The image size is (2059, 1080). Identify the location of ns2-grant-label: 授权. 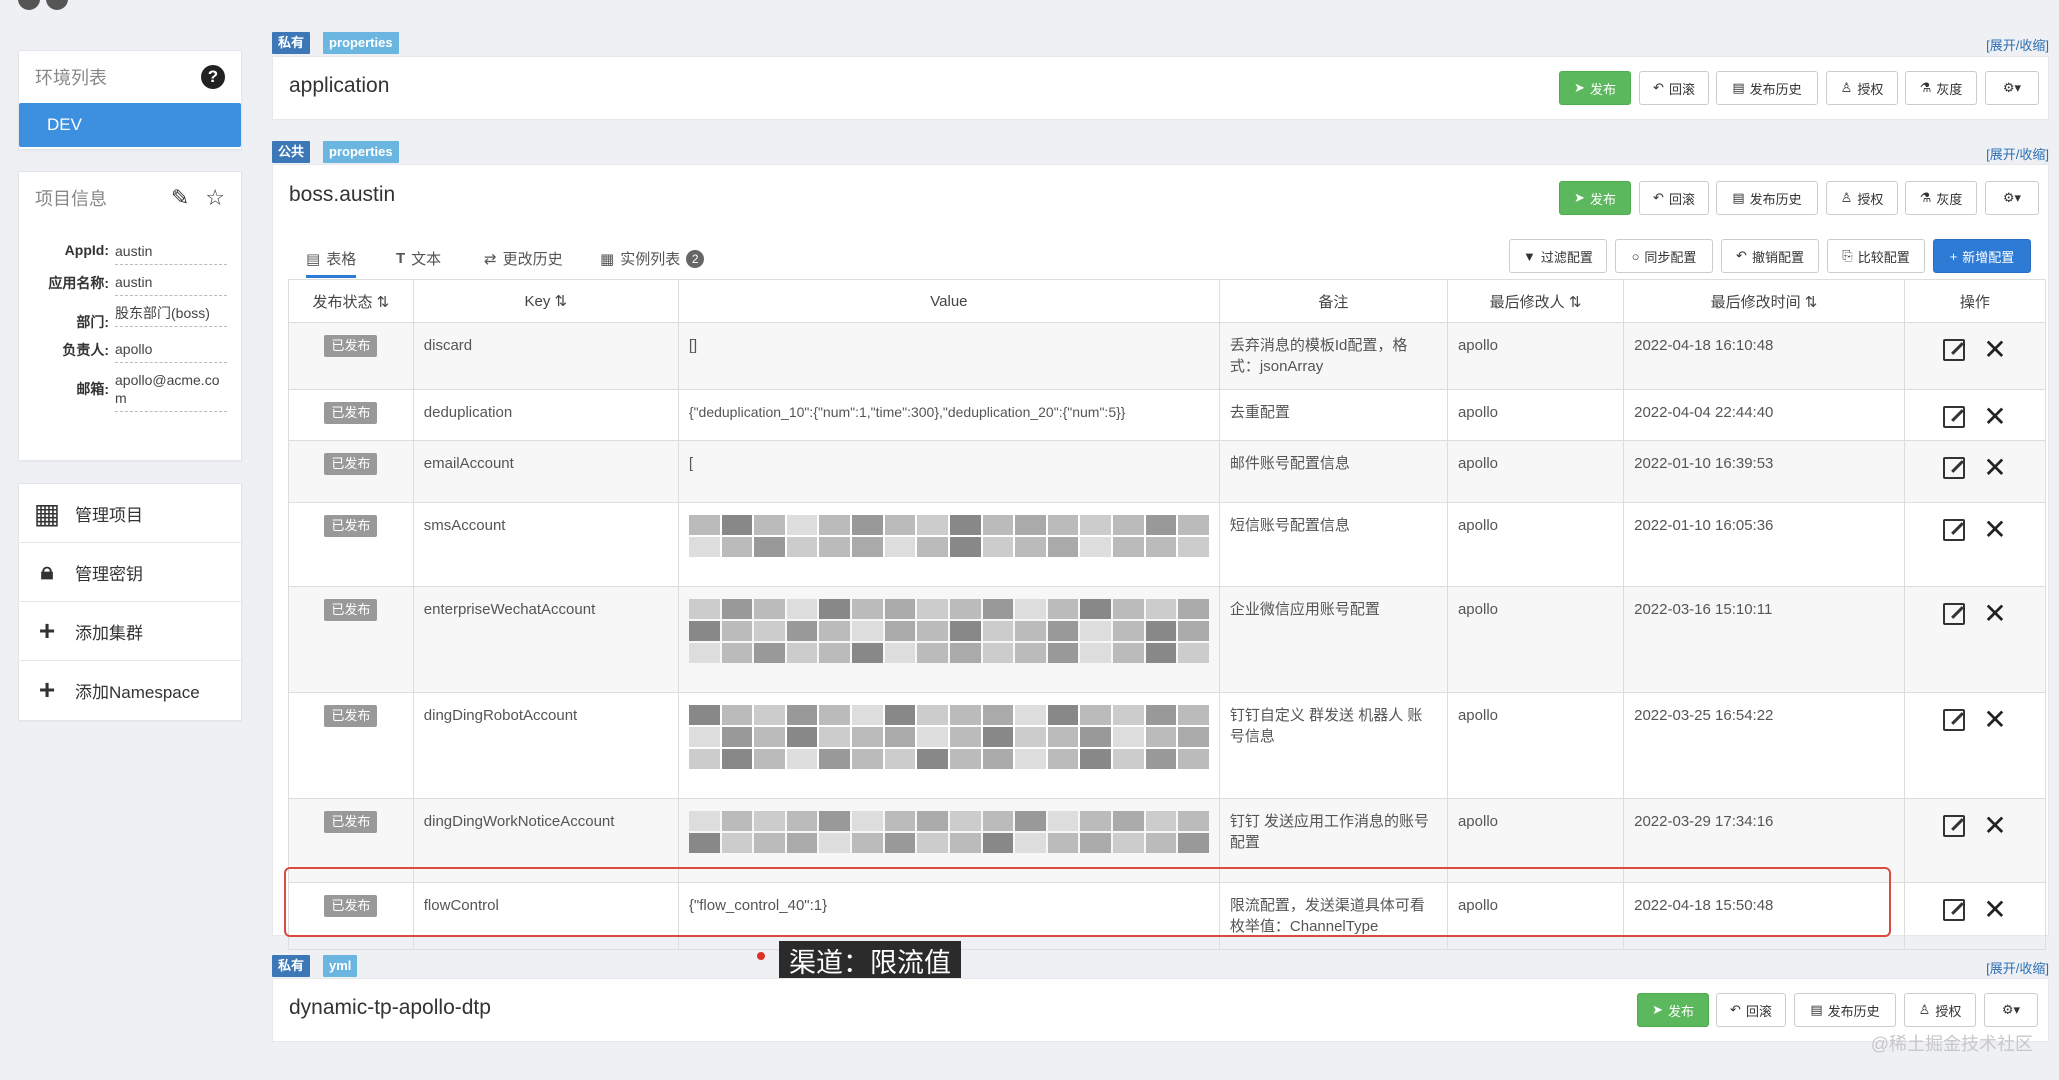
(1870, 199).